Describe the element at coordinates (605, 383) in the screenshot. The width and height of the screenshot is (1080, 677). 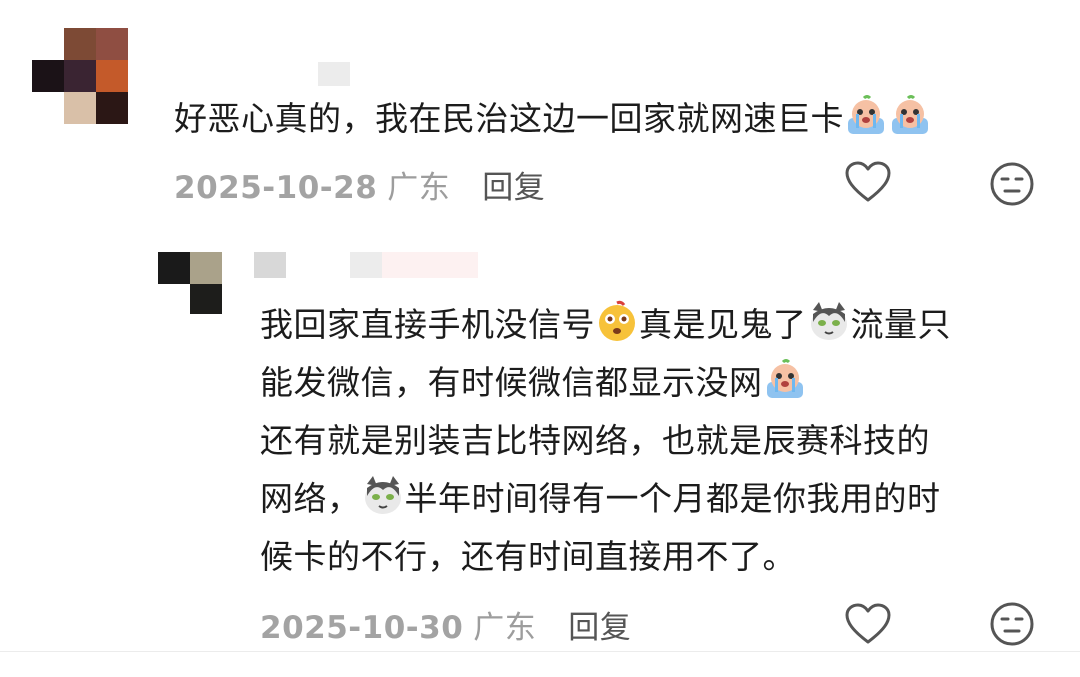
I see `comment-line: 能发微信，有时候微信都显示没网` at that location.